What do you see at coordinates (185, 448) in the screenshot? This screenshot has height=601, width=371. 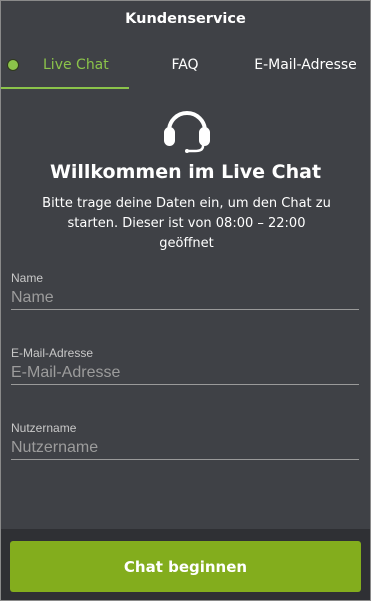 I see `username-input` at bounding box center [185, 448].